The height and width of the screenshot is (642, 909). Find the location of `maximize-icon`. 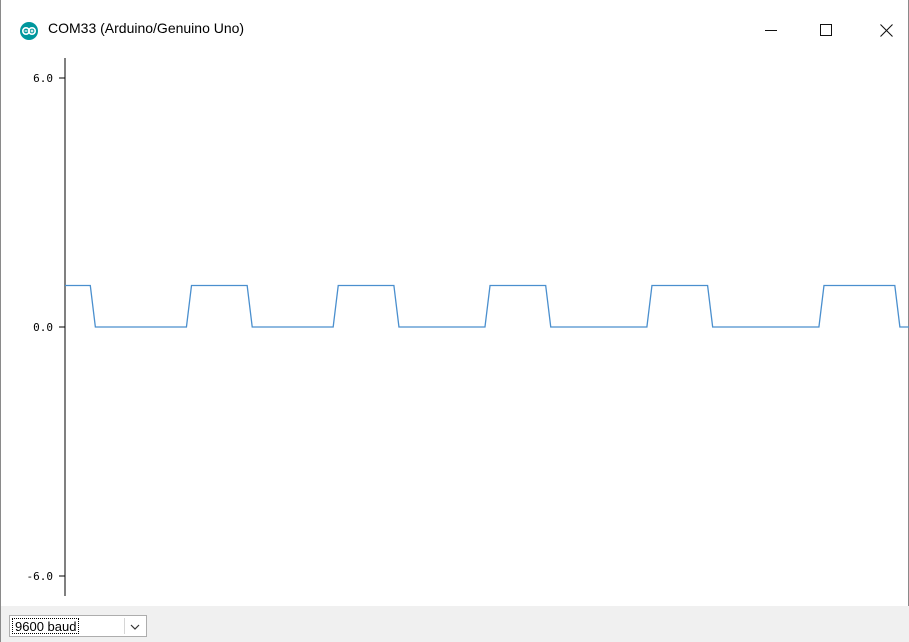

maximize-icon is located at coordinates (826, 30).